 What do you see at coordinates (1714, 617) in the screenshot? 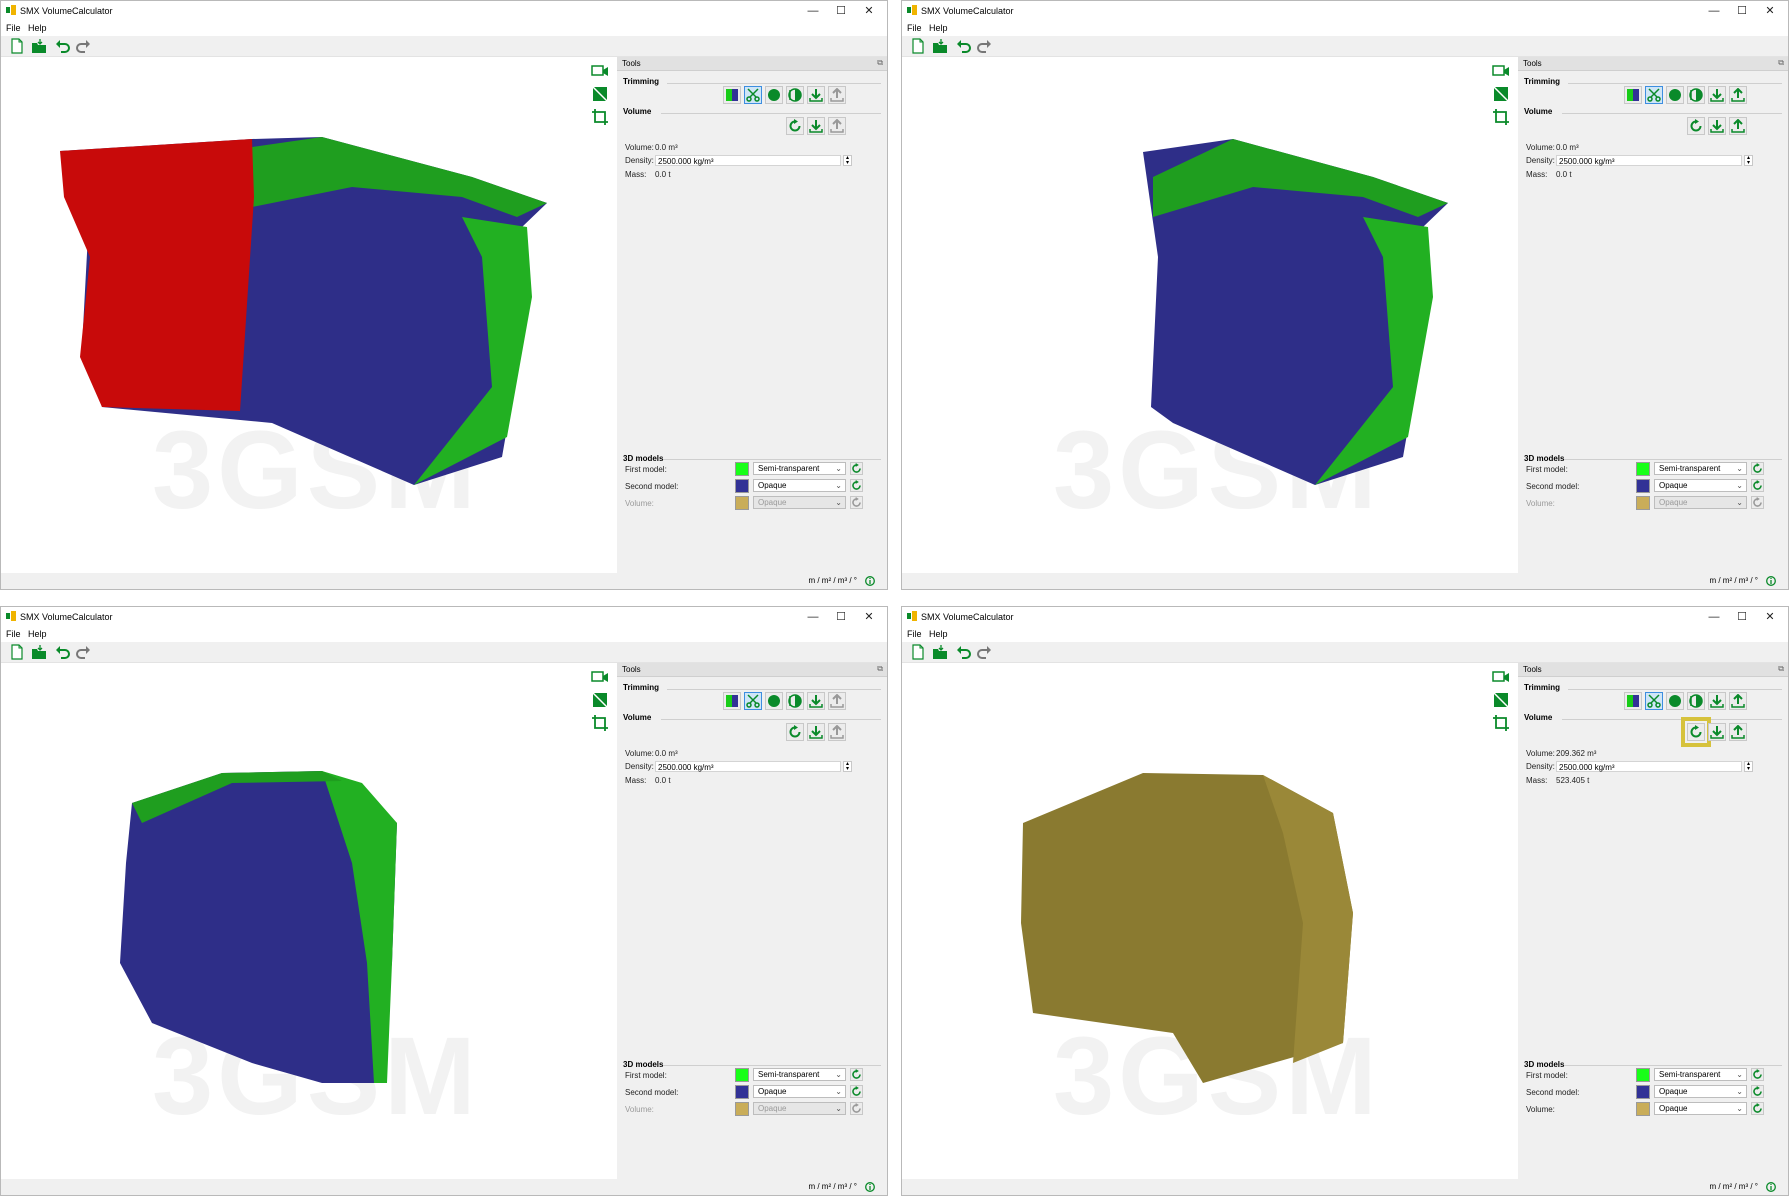
I see `minimize-button: —` at bounding box center [1714, 617].